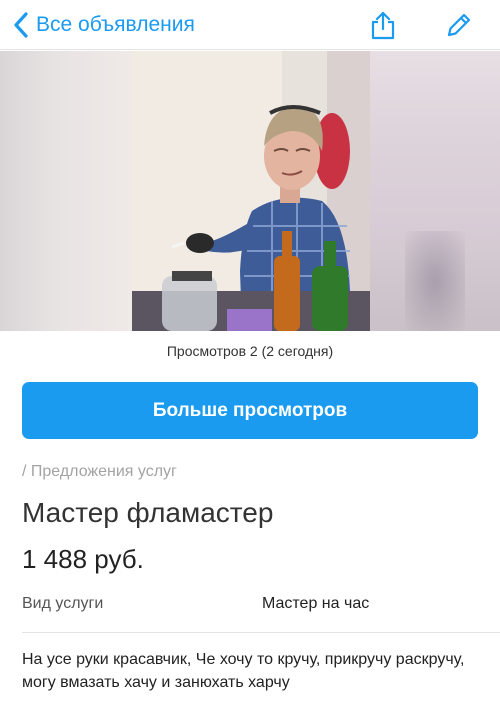 The image size is (500, 704). Describe the element at coordinates (21, 25) in the screenshot. I see `chevron-left-icon` at that location.